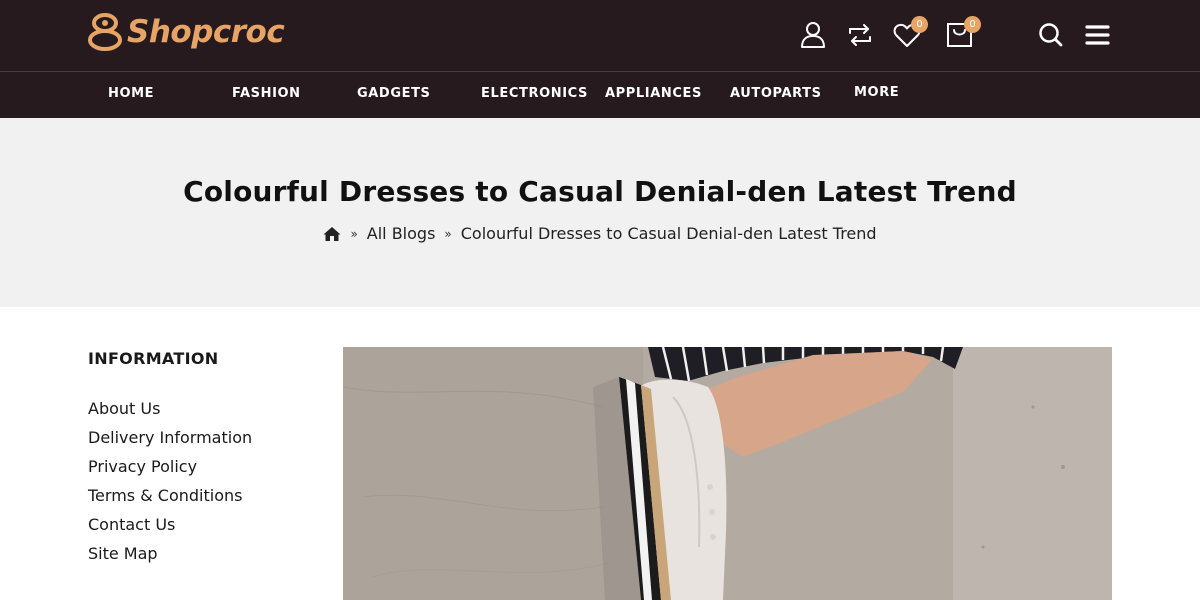 Image resolution: width=1200 pixels, height=600 pixels. What do you see at coordinates (105, 32) in the screenshot?
I see `logo-mark-icon` at bounding box center [105, 32].